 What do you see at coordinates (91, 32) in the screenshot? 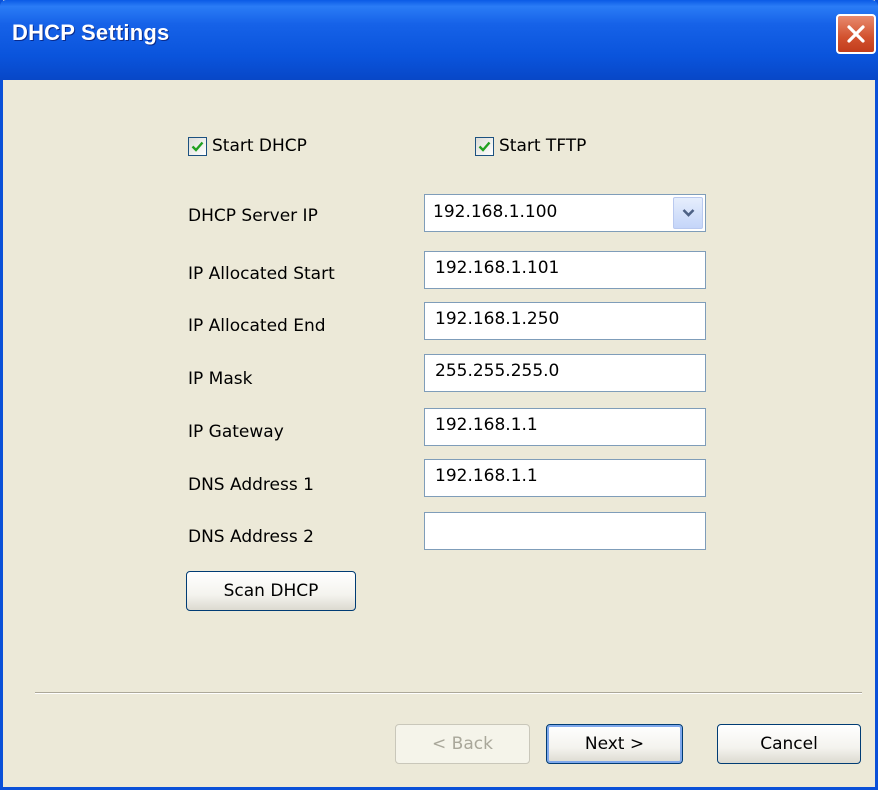
I see `window-title: DHCP Settings` at bounding box center [91, 32].